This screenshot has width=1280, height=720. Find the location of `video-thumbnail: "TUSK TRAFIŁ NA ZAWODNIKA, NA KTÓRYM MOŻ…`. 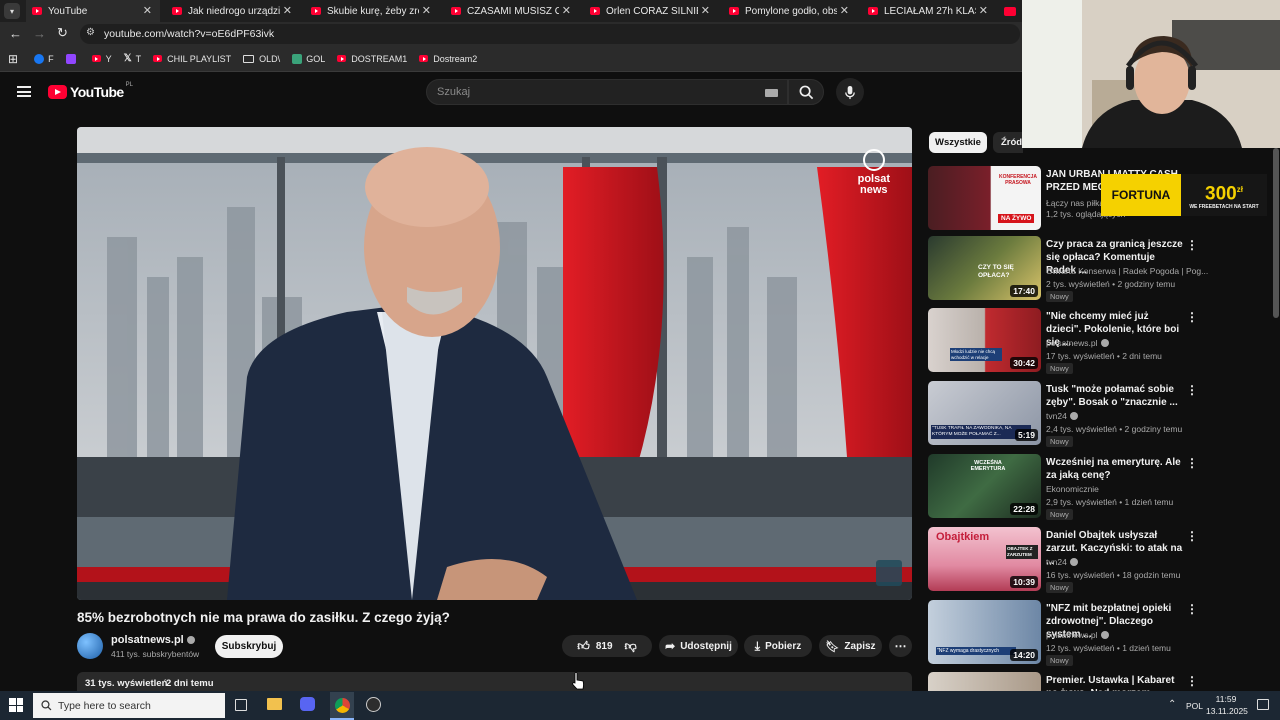

video-thumbnail: "TUSK TRAFIŁ NA ZAWODNIKA, NA KTÓRYM MOŻ… is located at coordinates (984, 413).